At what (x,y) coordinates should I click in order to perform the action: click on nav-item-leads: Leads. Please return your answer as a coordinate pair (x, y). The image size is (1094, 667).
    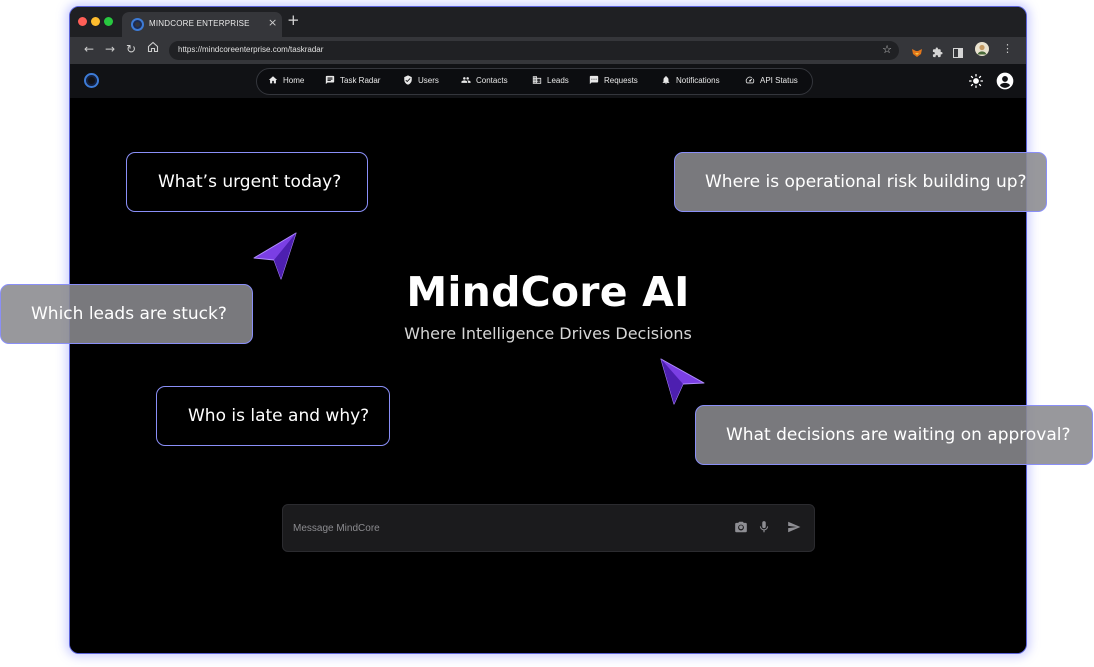
    Looking at the image, I should click on (550, 80).